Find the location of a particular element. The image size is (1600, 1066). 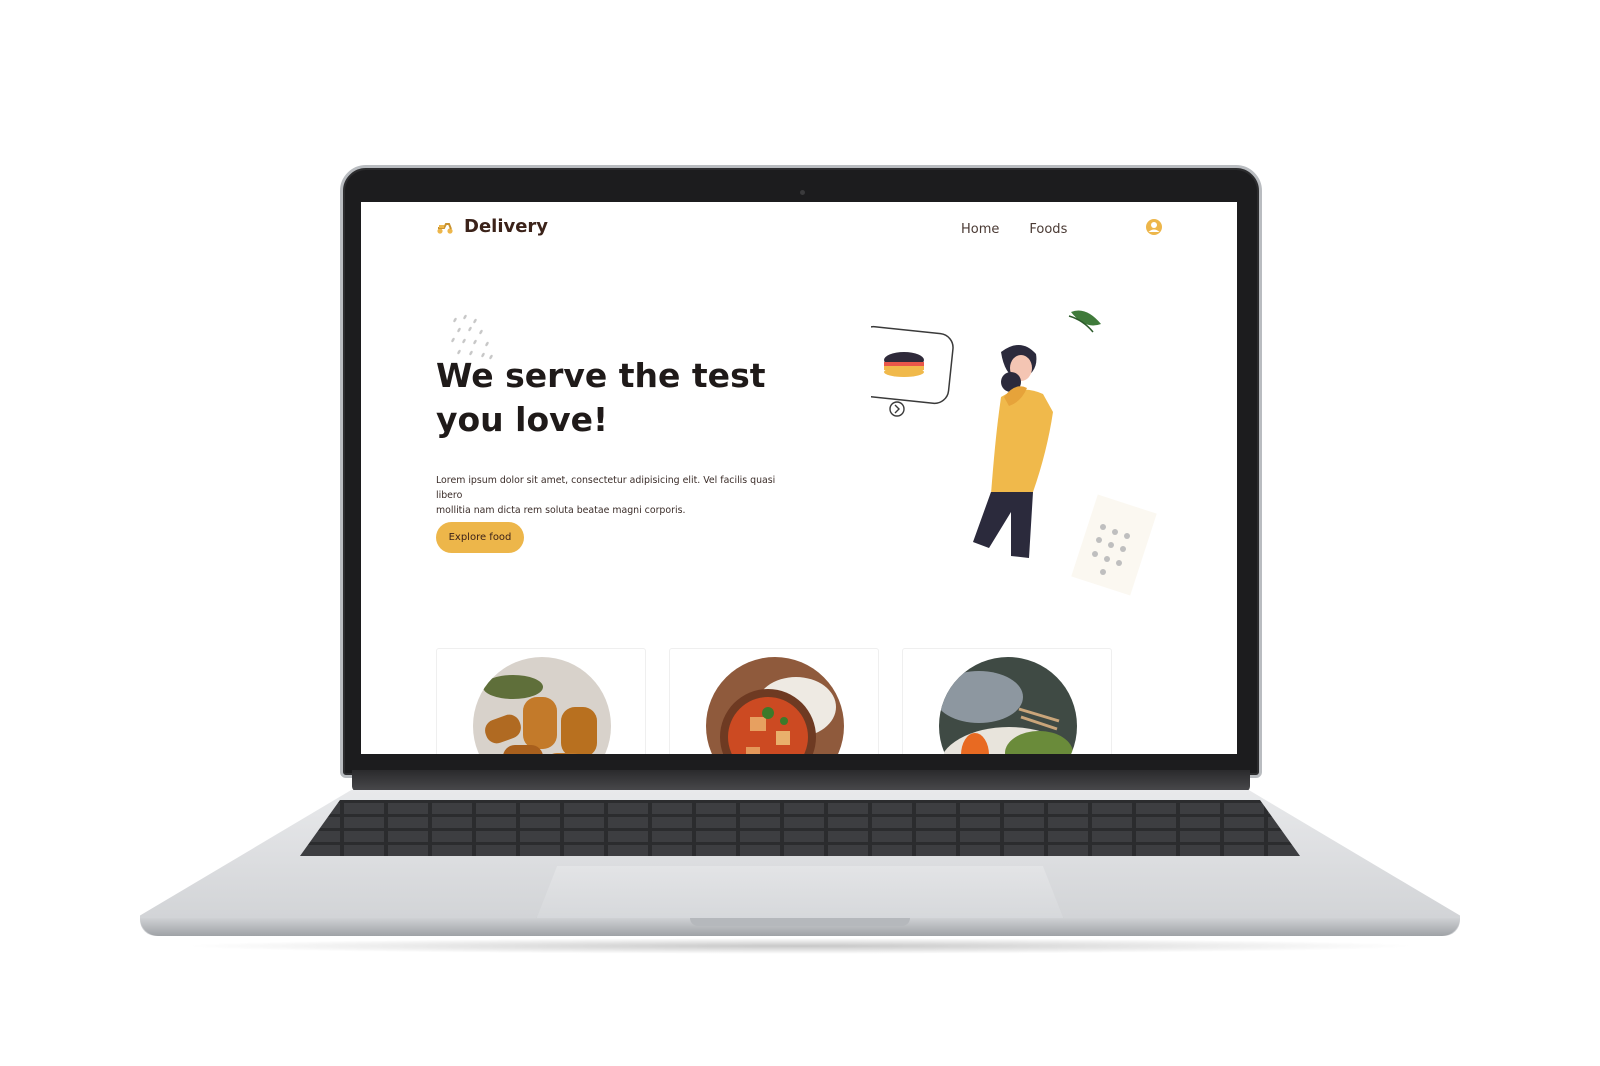

person-eating-illustration is located at coordinates (1013, 451).